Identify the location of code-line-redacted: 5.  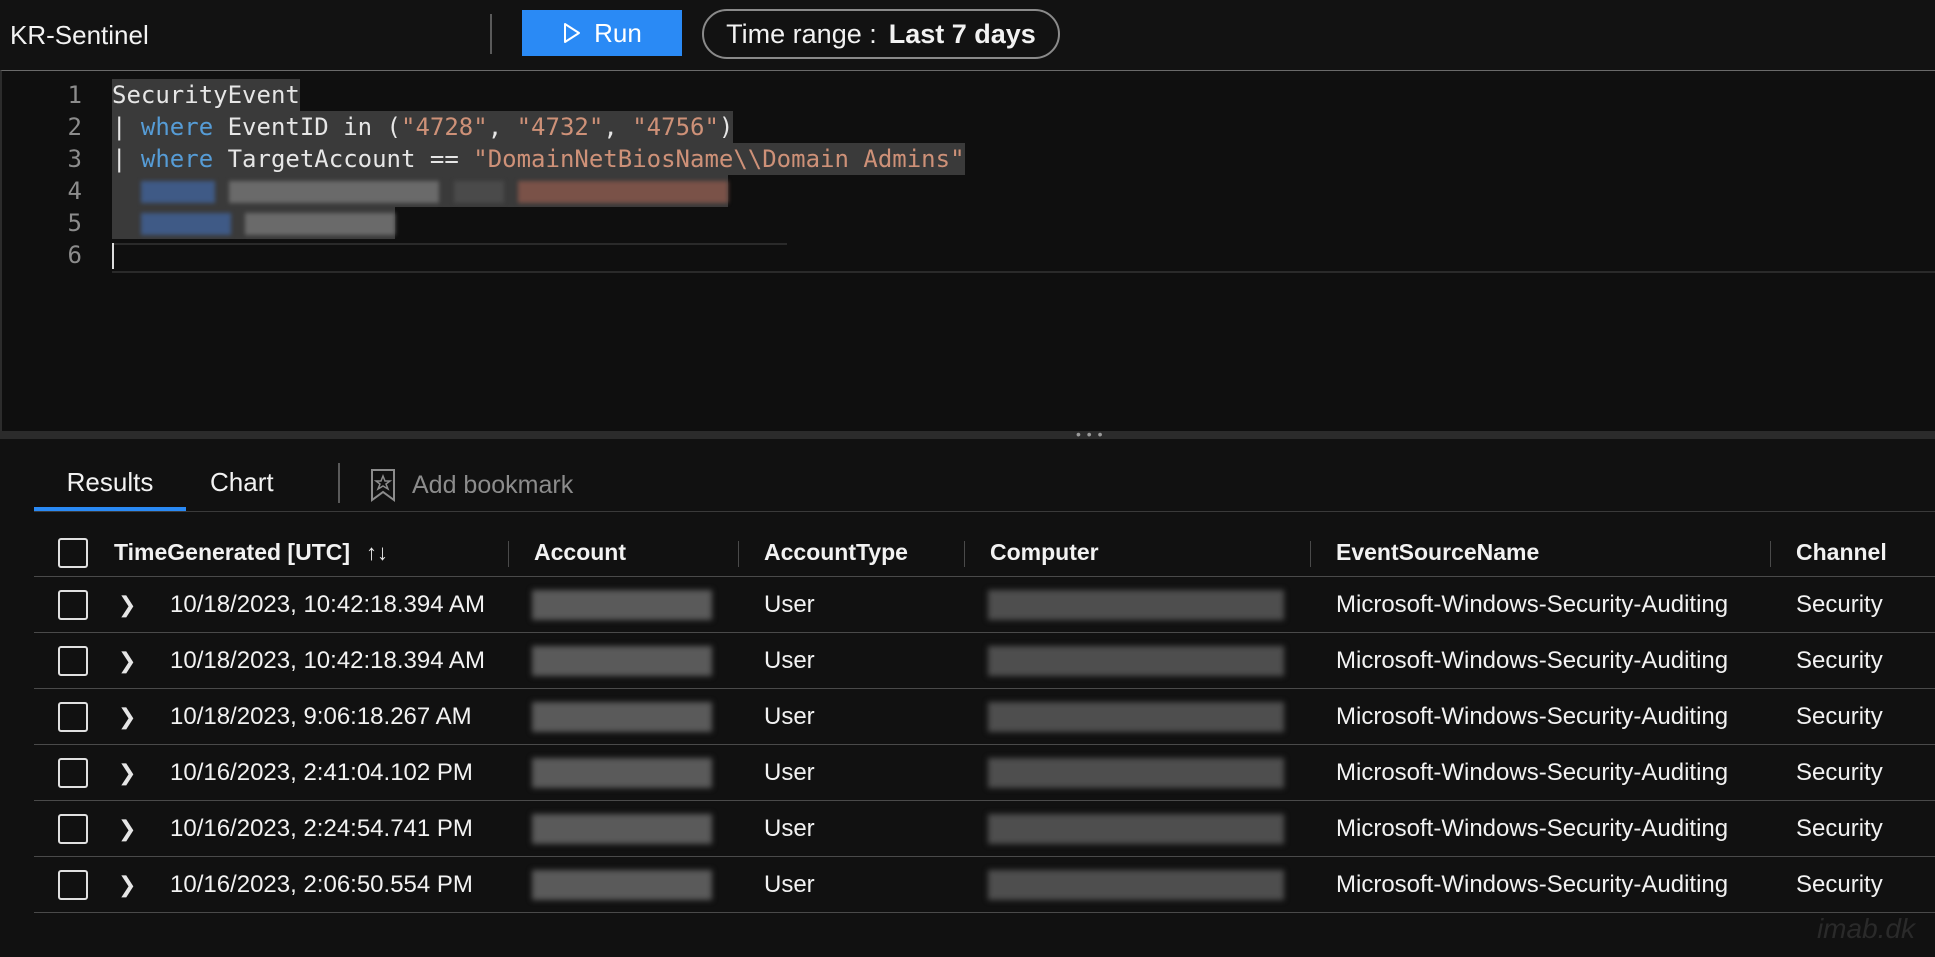
(968, 223).